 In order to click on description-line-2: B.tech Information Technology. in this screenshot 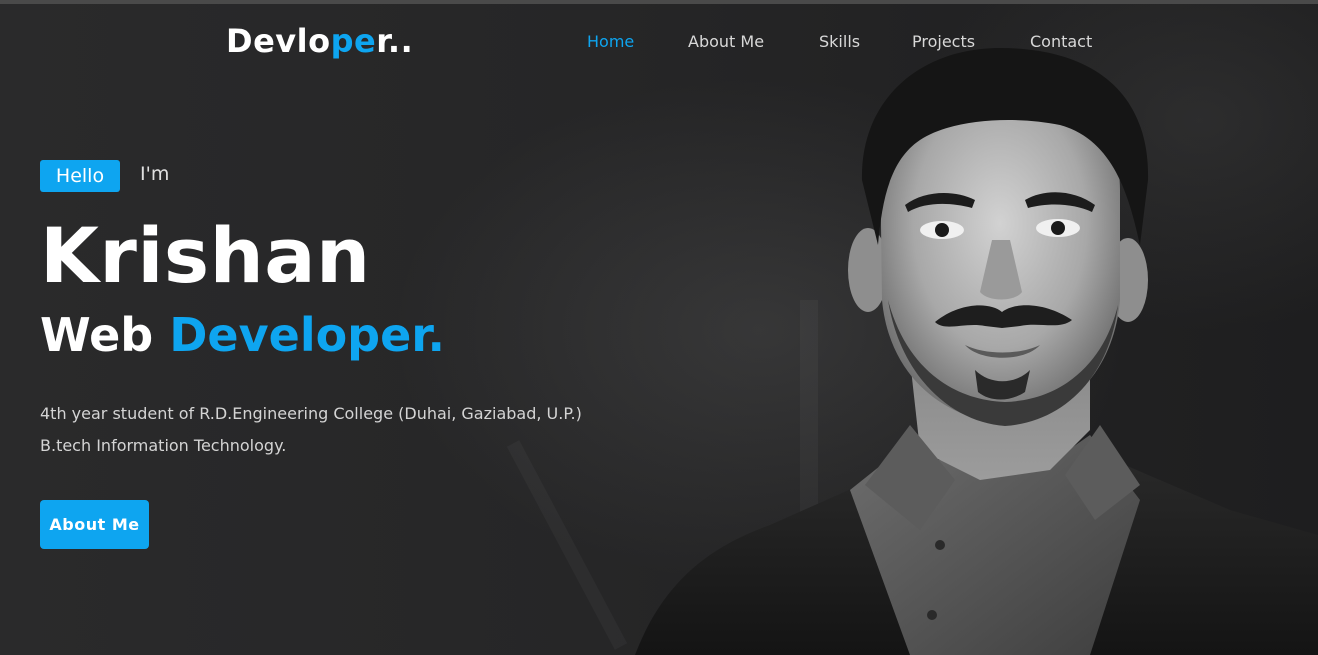, I will do `click(163, 445)`.